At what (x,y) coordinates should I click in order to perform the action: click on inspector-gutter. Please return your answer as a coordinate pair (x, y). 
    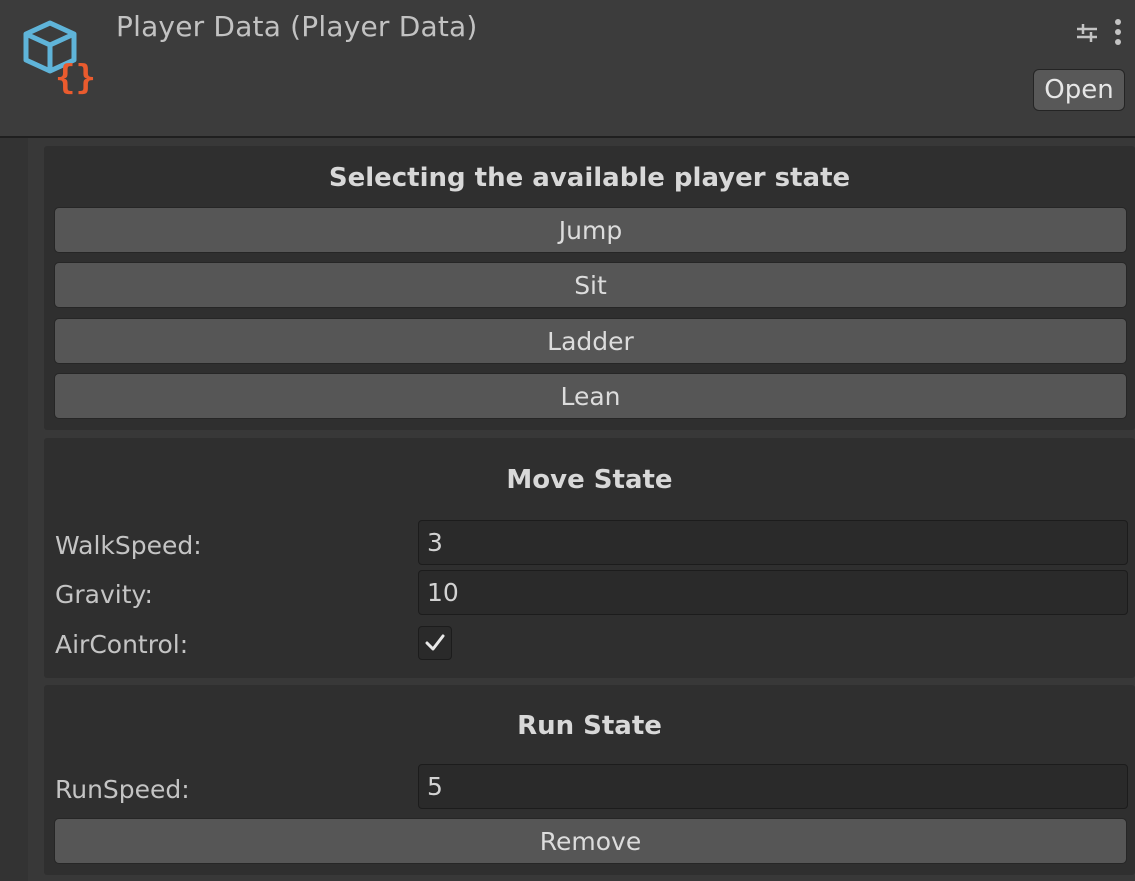
    Looking at the image, I should click on (14, 509).